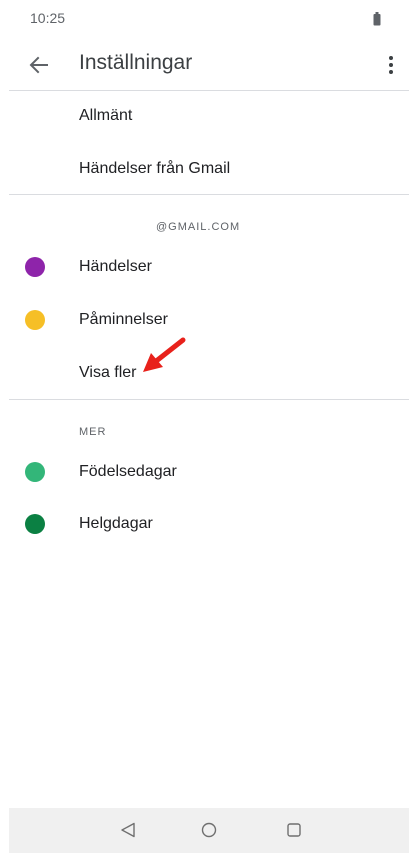 The height and width of the screenshot is (853, 409). What do you see at coordinates (377, 19) in the screenshot?
I see `battery-icon` at bounding box center [377, 19].